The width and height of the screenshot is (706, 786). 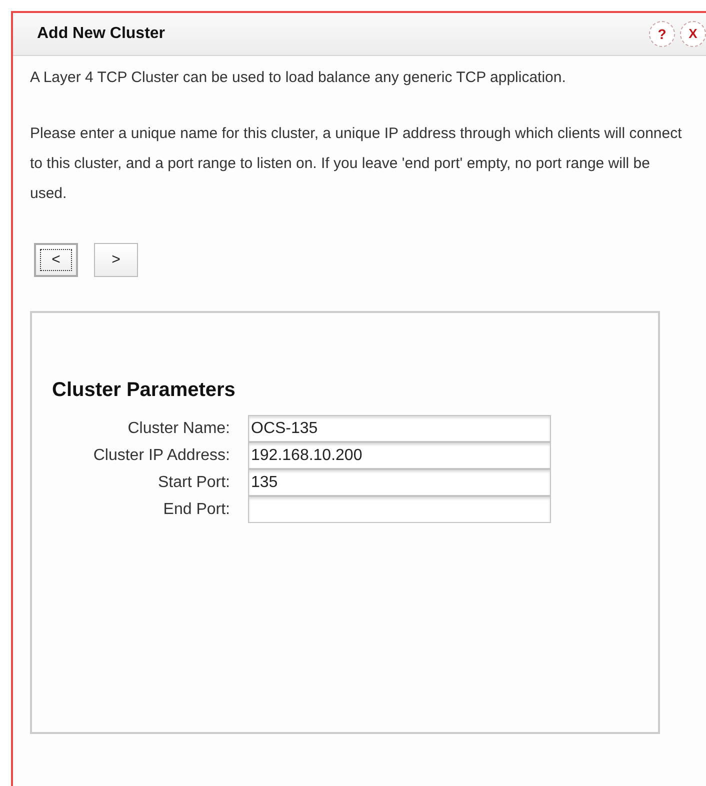 I want to click on instructions-text: Please enter a unique name for this cluster, a unique IP address through which clients will connect to this cluster, and a port range to listen on. If you leave 'end port' empty, no port range will be used., so click(x=356, y=164).